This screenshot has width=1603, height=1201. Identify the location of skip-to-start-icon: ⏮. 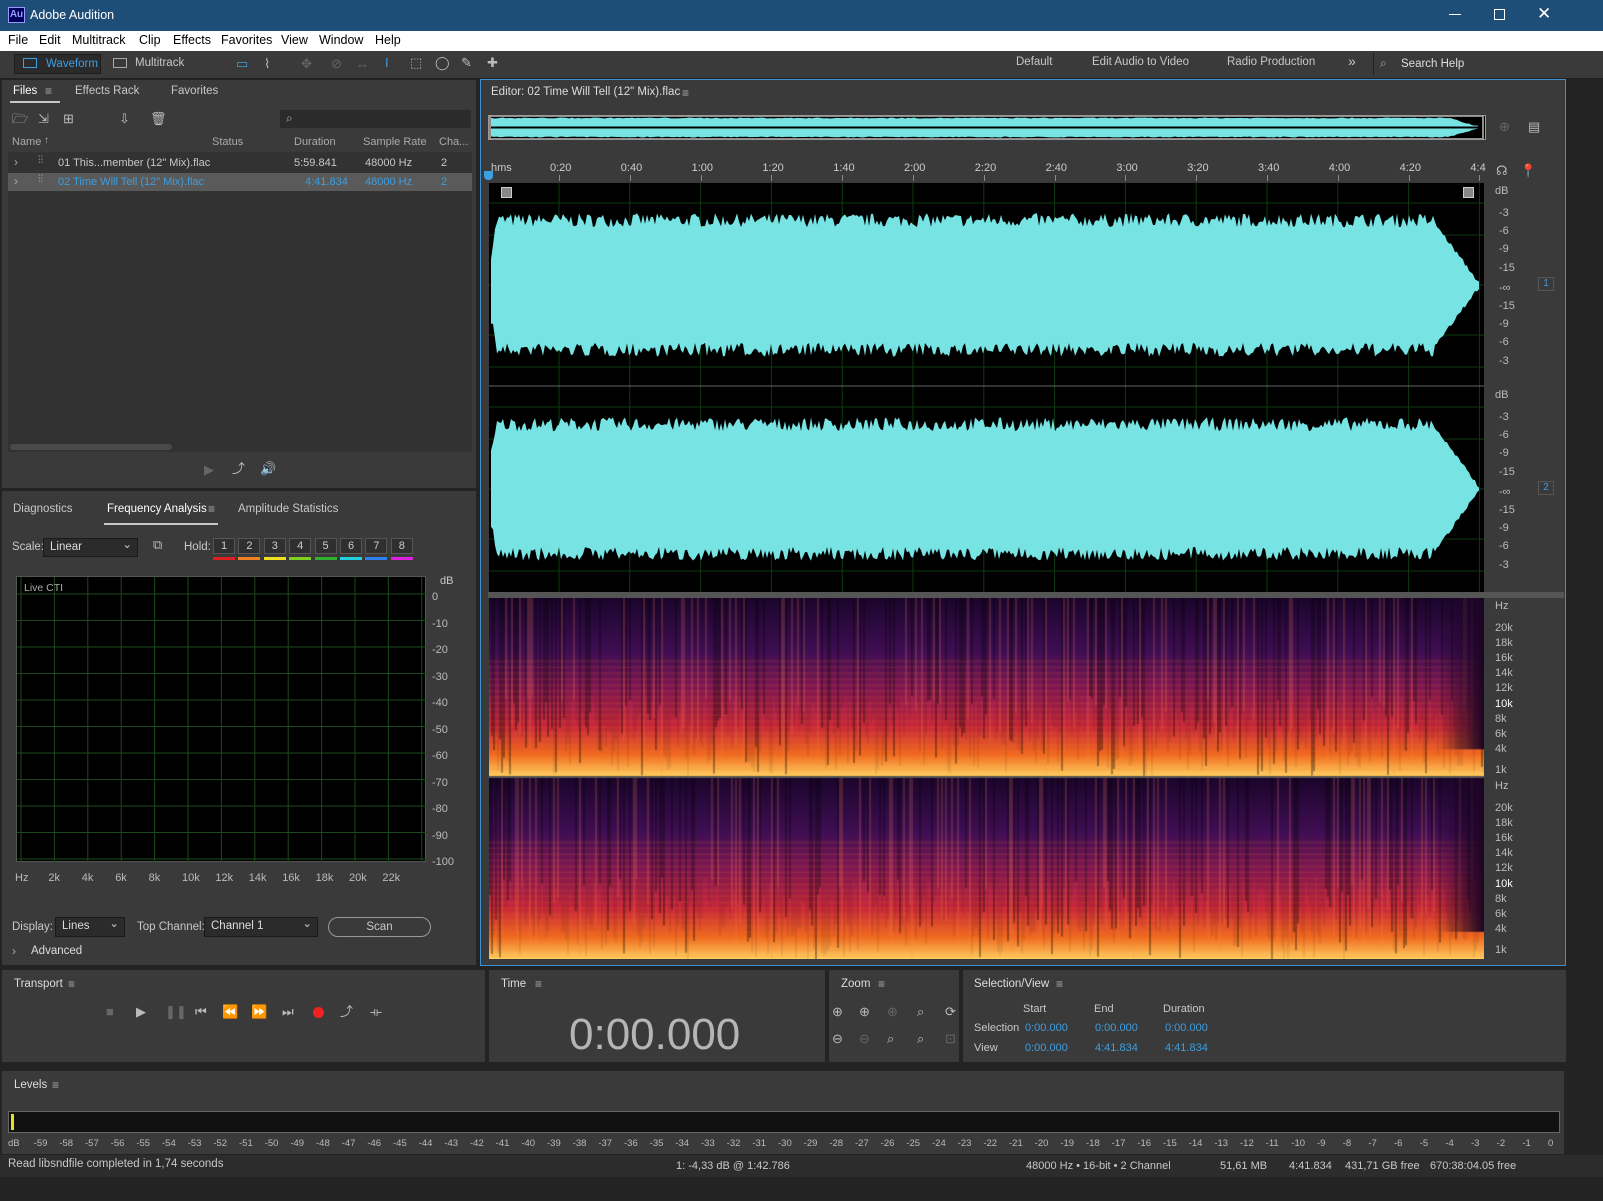
(201, 1012).